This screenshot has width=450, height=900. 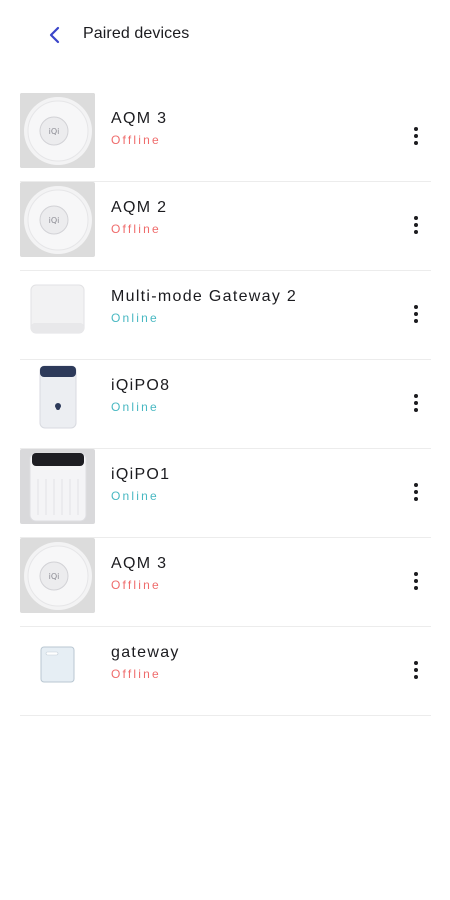 I want to click on gateway-hub-image, so click(x=57, y=308).